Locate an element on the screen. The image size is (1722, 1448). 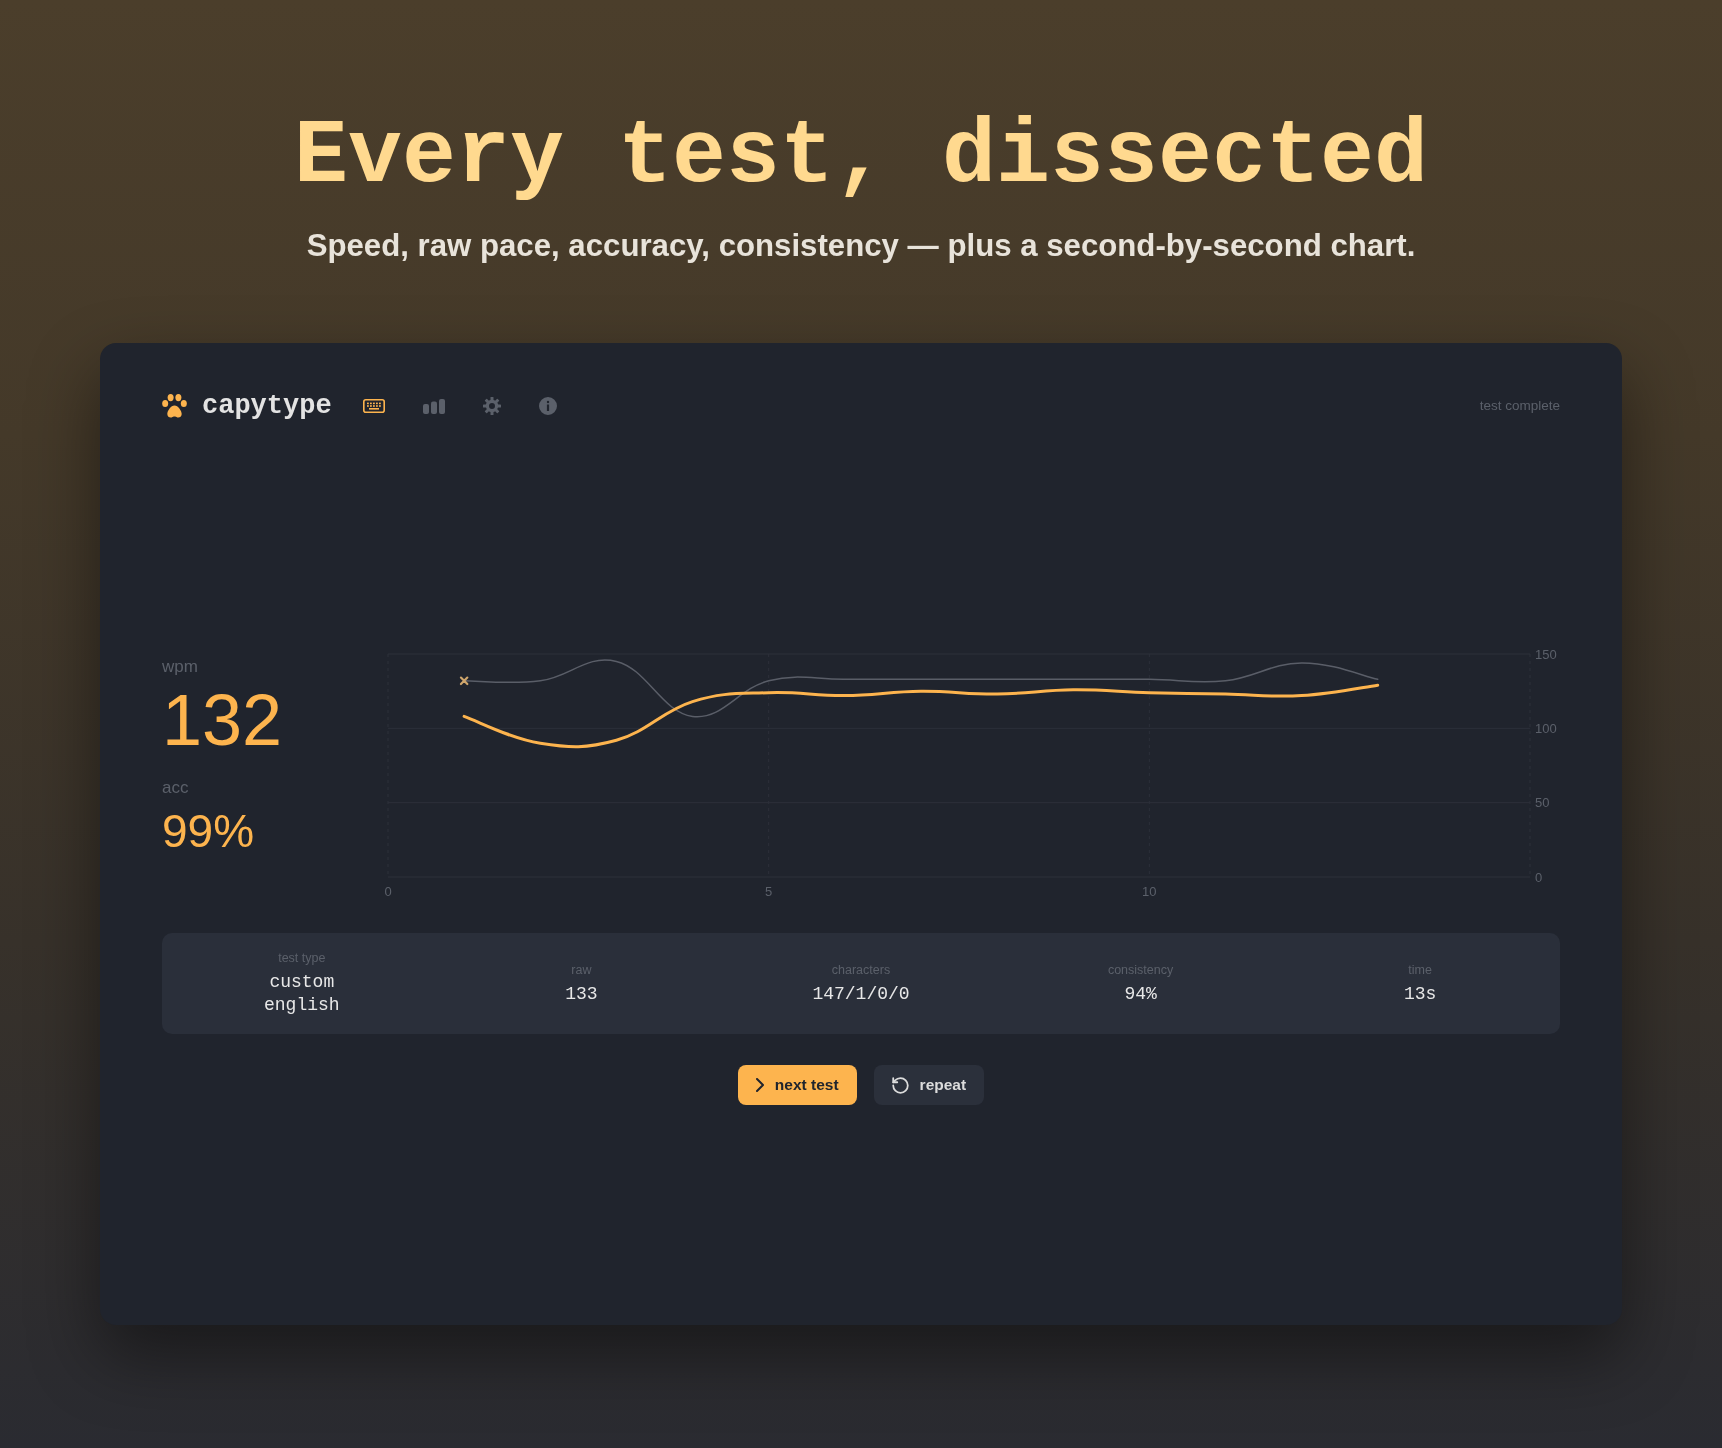
status-text: test complete is located at coordinates (1519, 406).